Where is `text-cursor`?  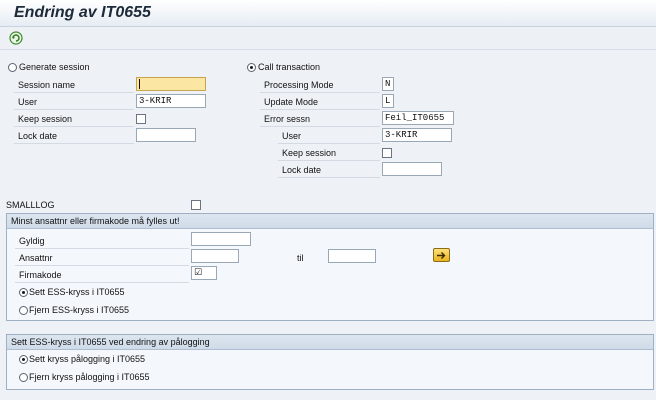 text-cursor is located at coordinates (139, 83).